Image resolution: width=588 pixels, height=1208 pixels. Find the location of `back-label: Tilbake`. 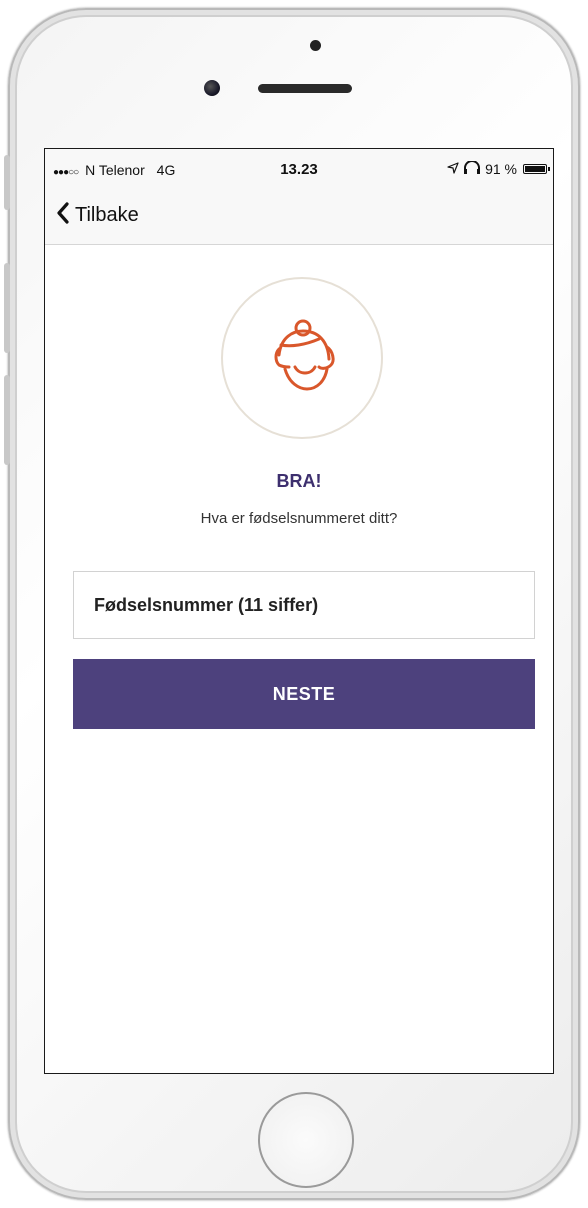

back-label: Tilbake is located at coordinates (107, 215).